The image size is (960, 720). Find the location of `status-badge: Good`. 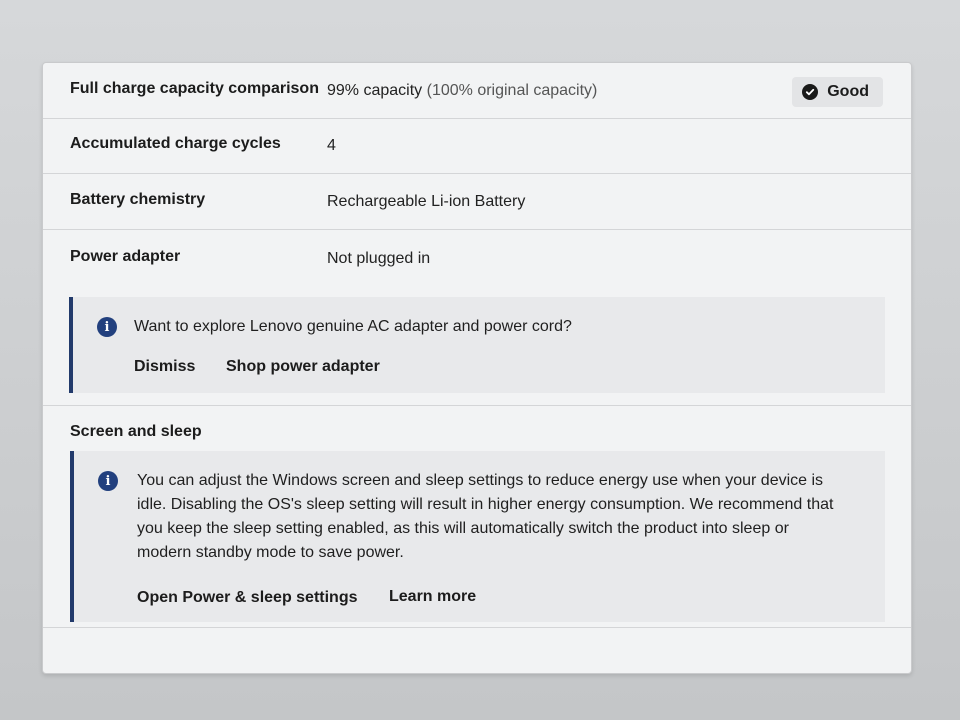

status-badge: Good is located at coordinates (837, 92).